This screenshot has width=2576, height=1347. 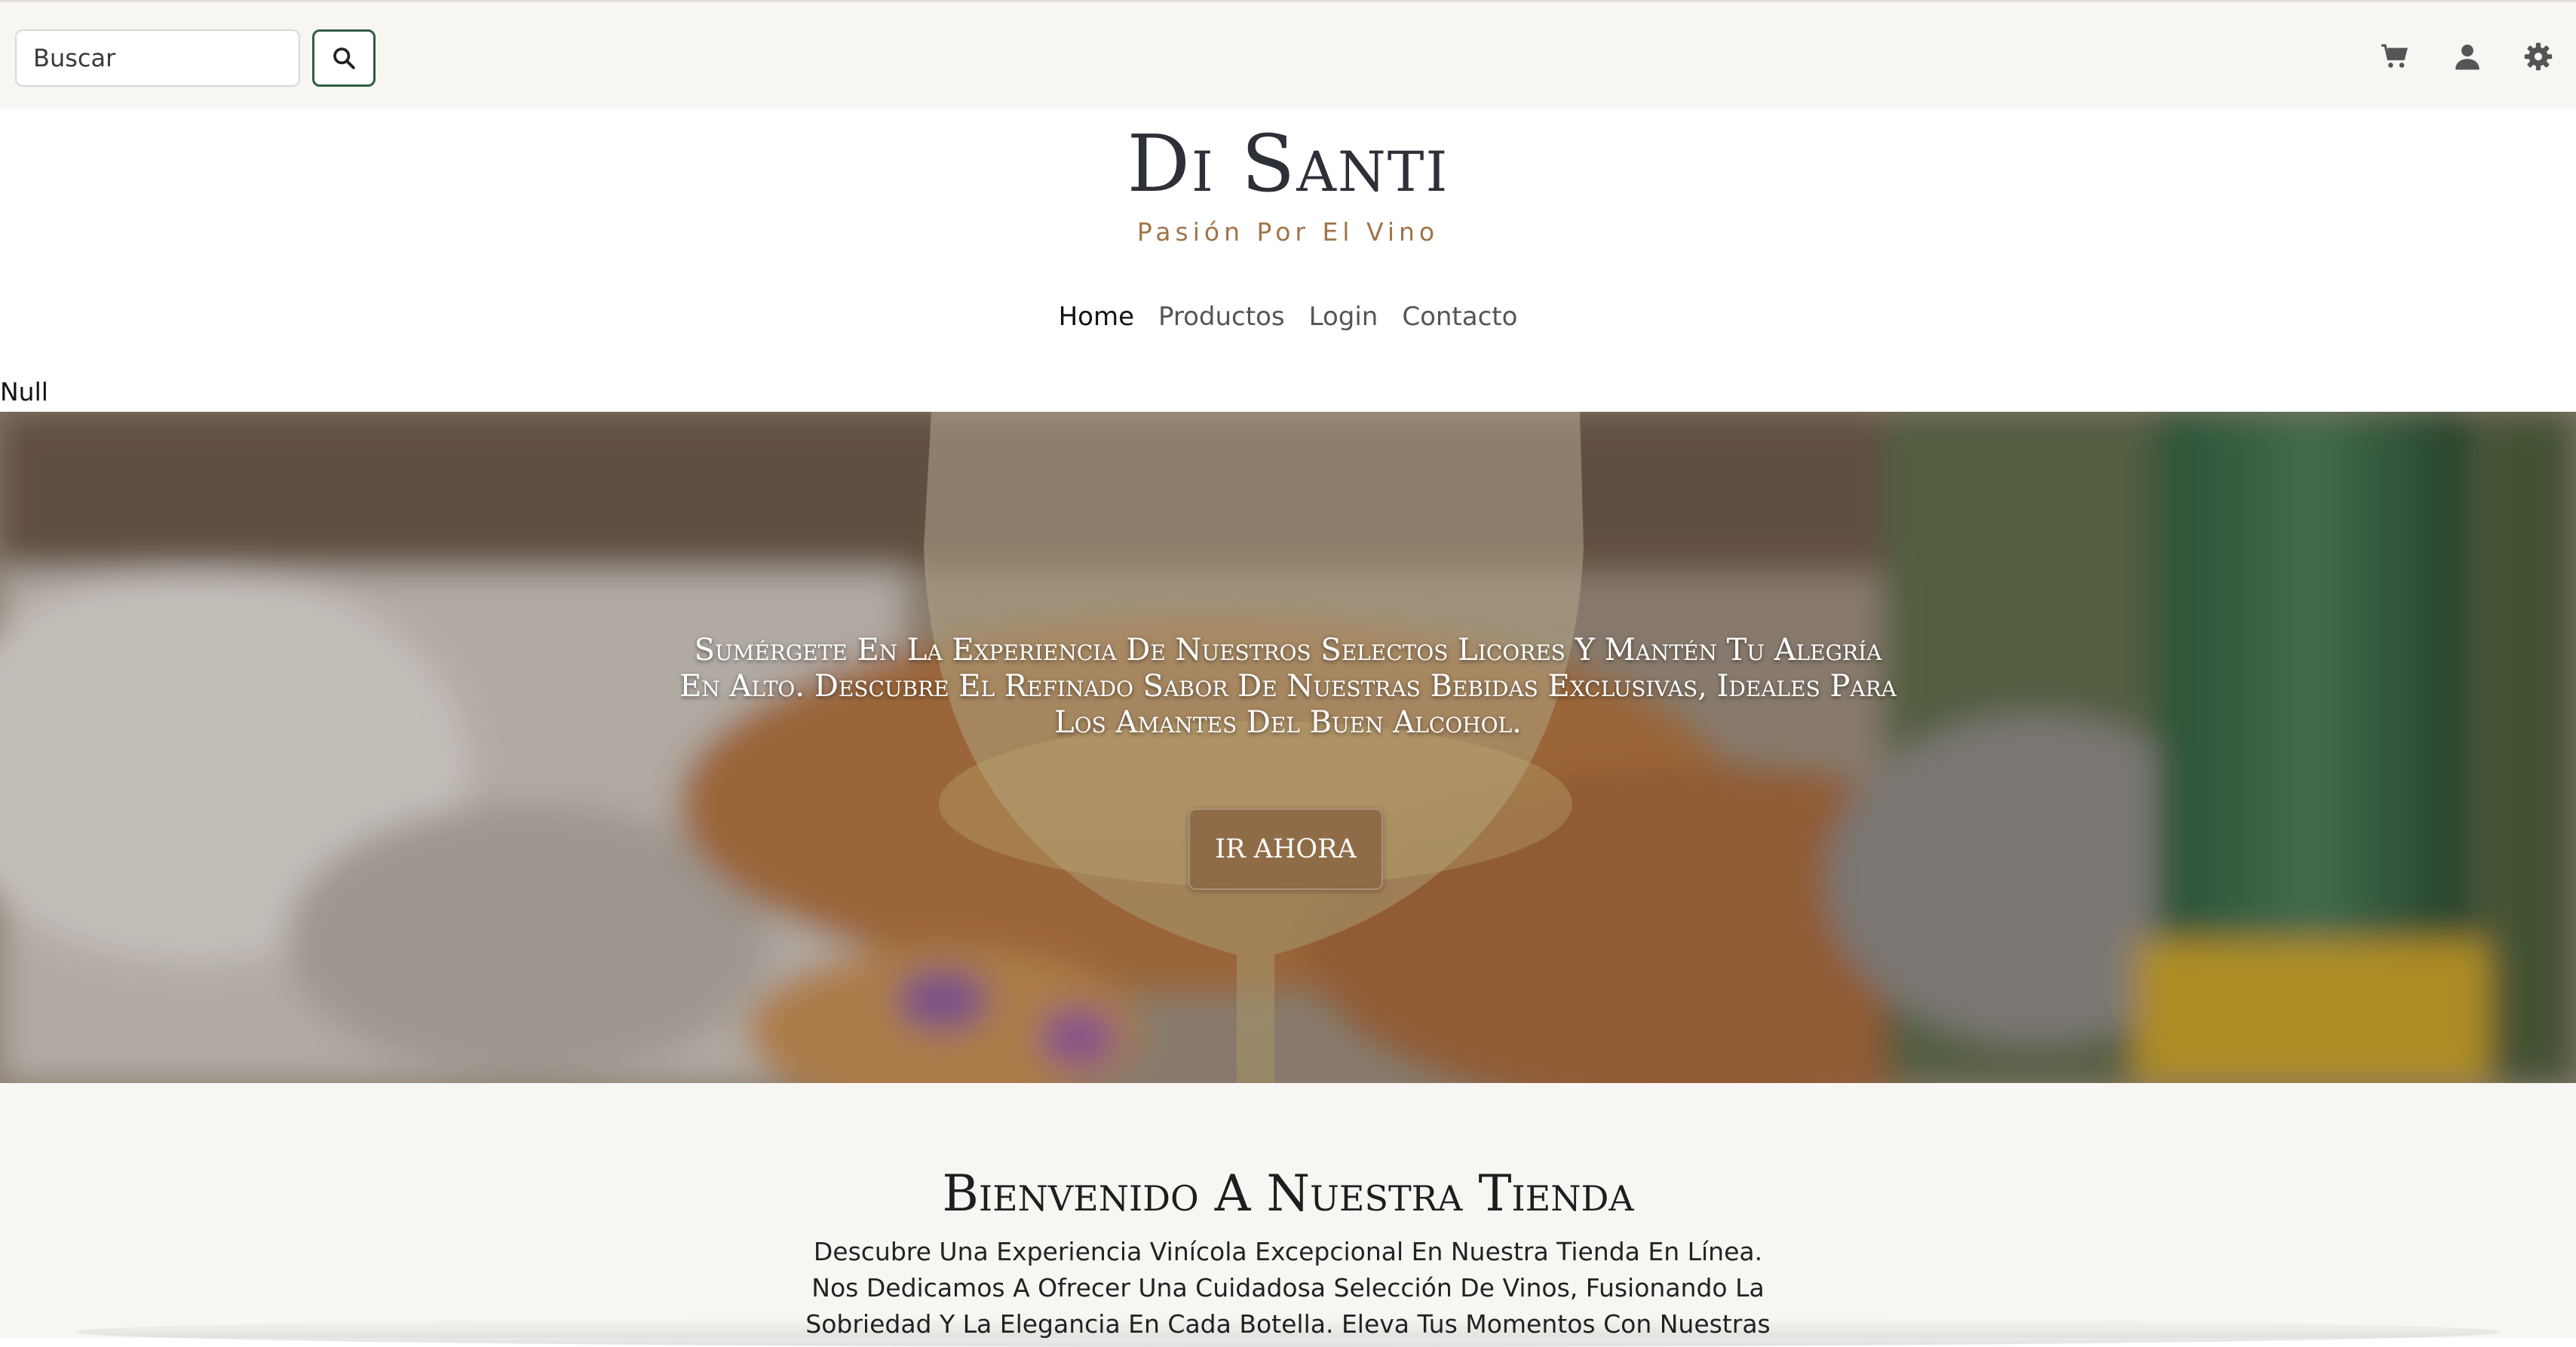 I want to click on brand-tagline: Pasión Por El Vino, so click(x=1288, y=232).